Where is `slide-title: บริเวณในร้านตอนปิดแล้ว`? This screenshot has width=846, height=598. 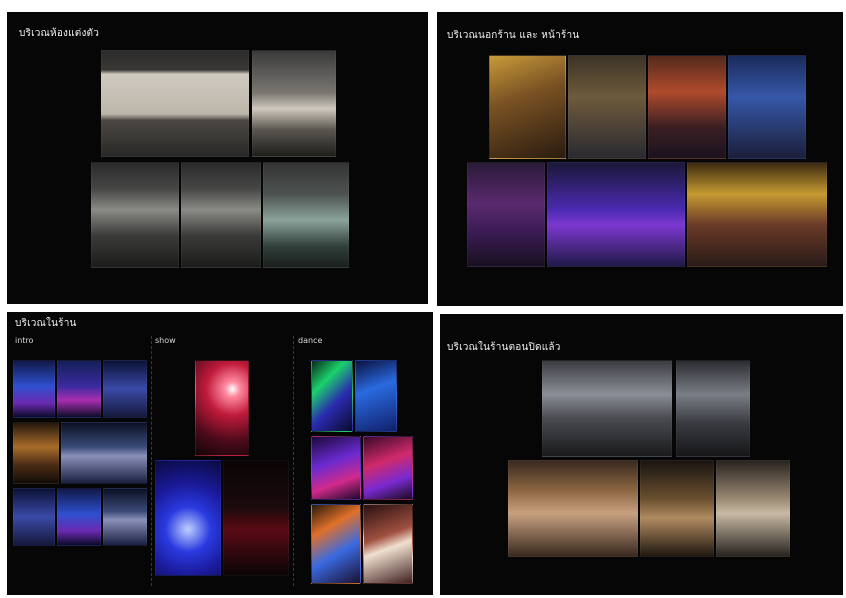
slide-title: บริเวณในร้านตอนปิดแล้ว is located at coordinates (504, 347).